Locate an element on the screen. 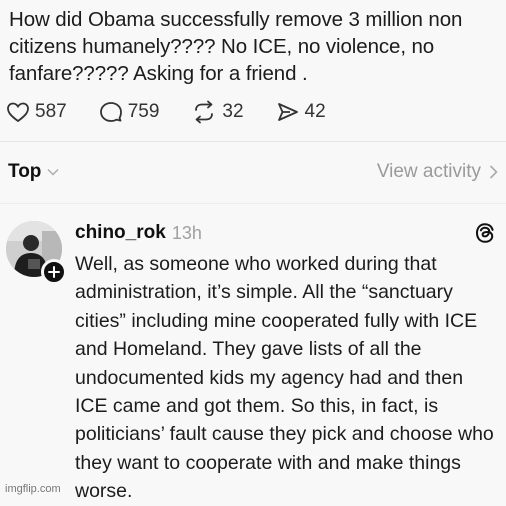  threads-logo-icon is located at coordinates (484, 233).